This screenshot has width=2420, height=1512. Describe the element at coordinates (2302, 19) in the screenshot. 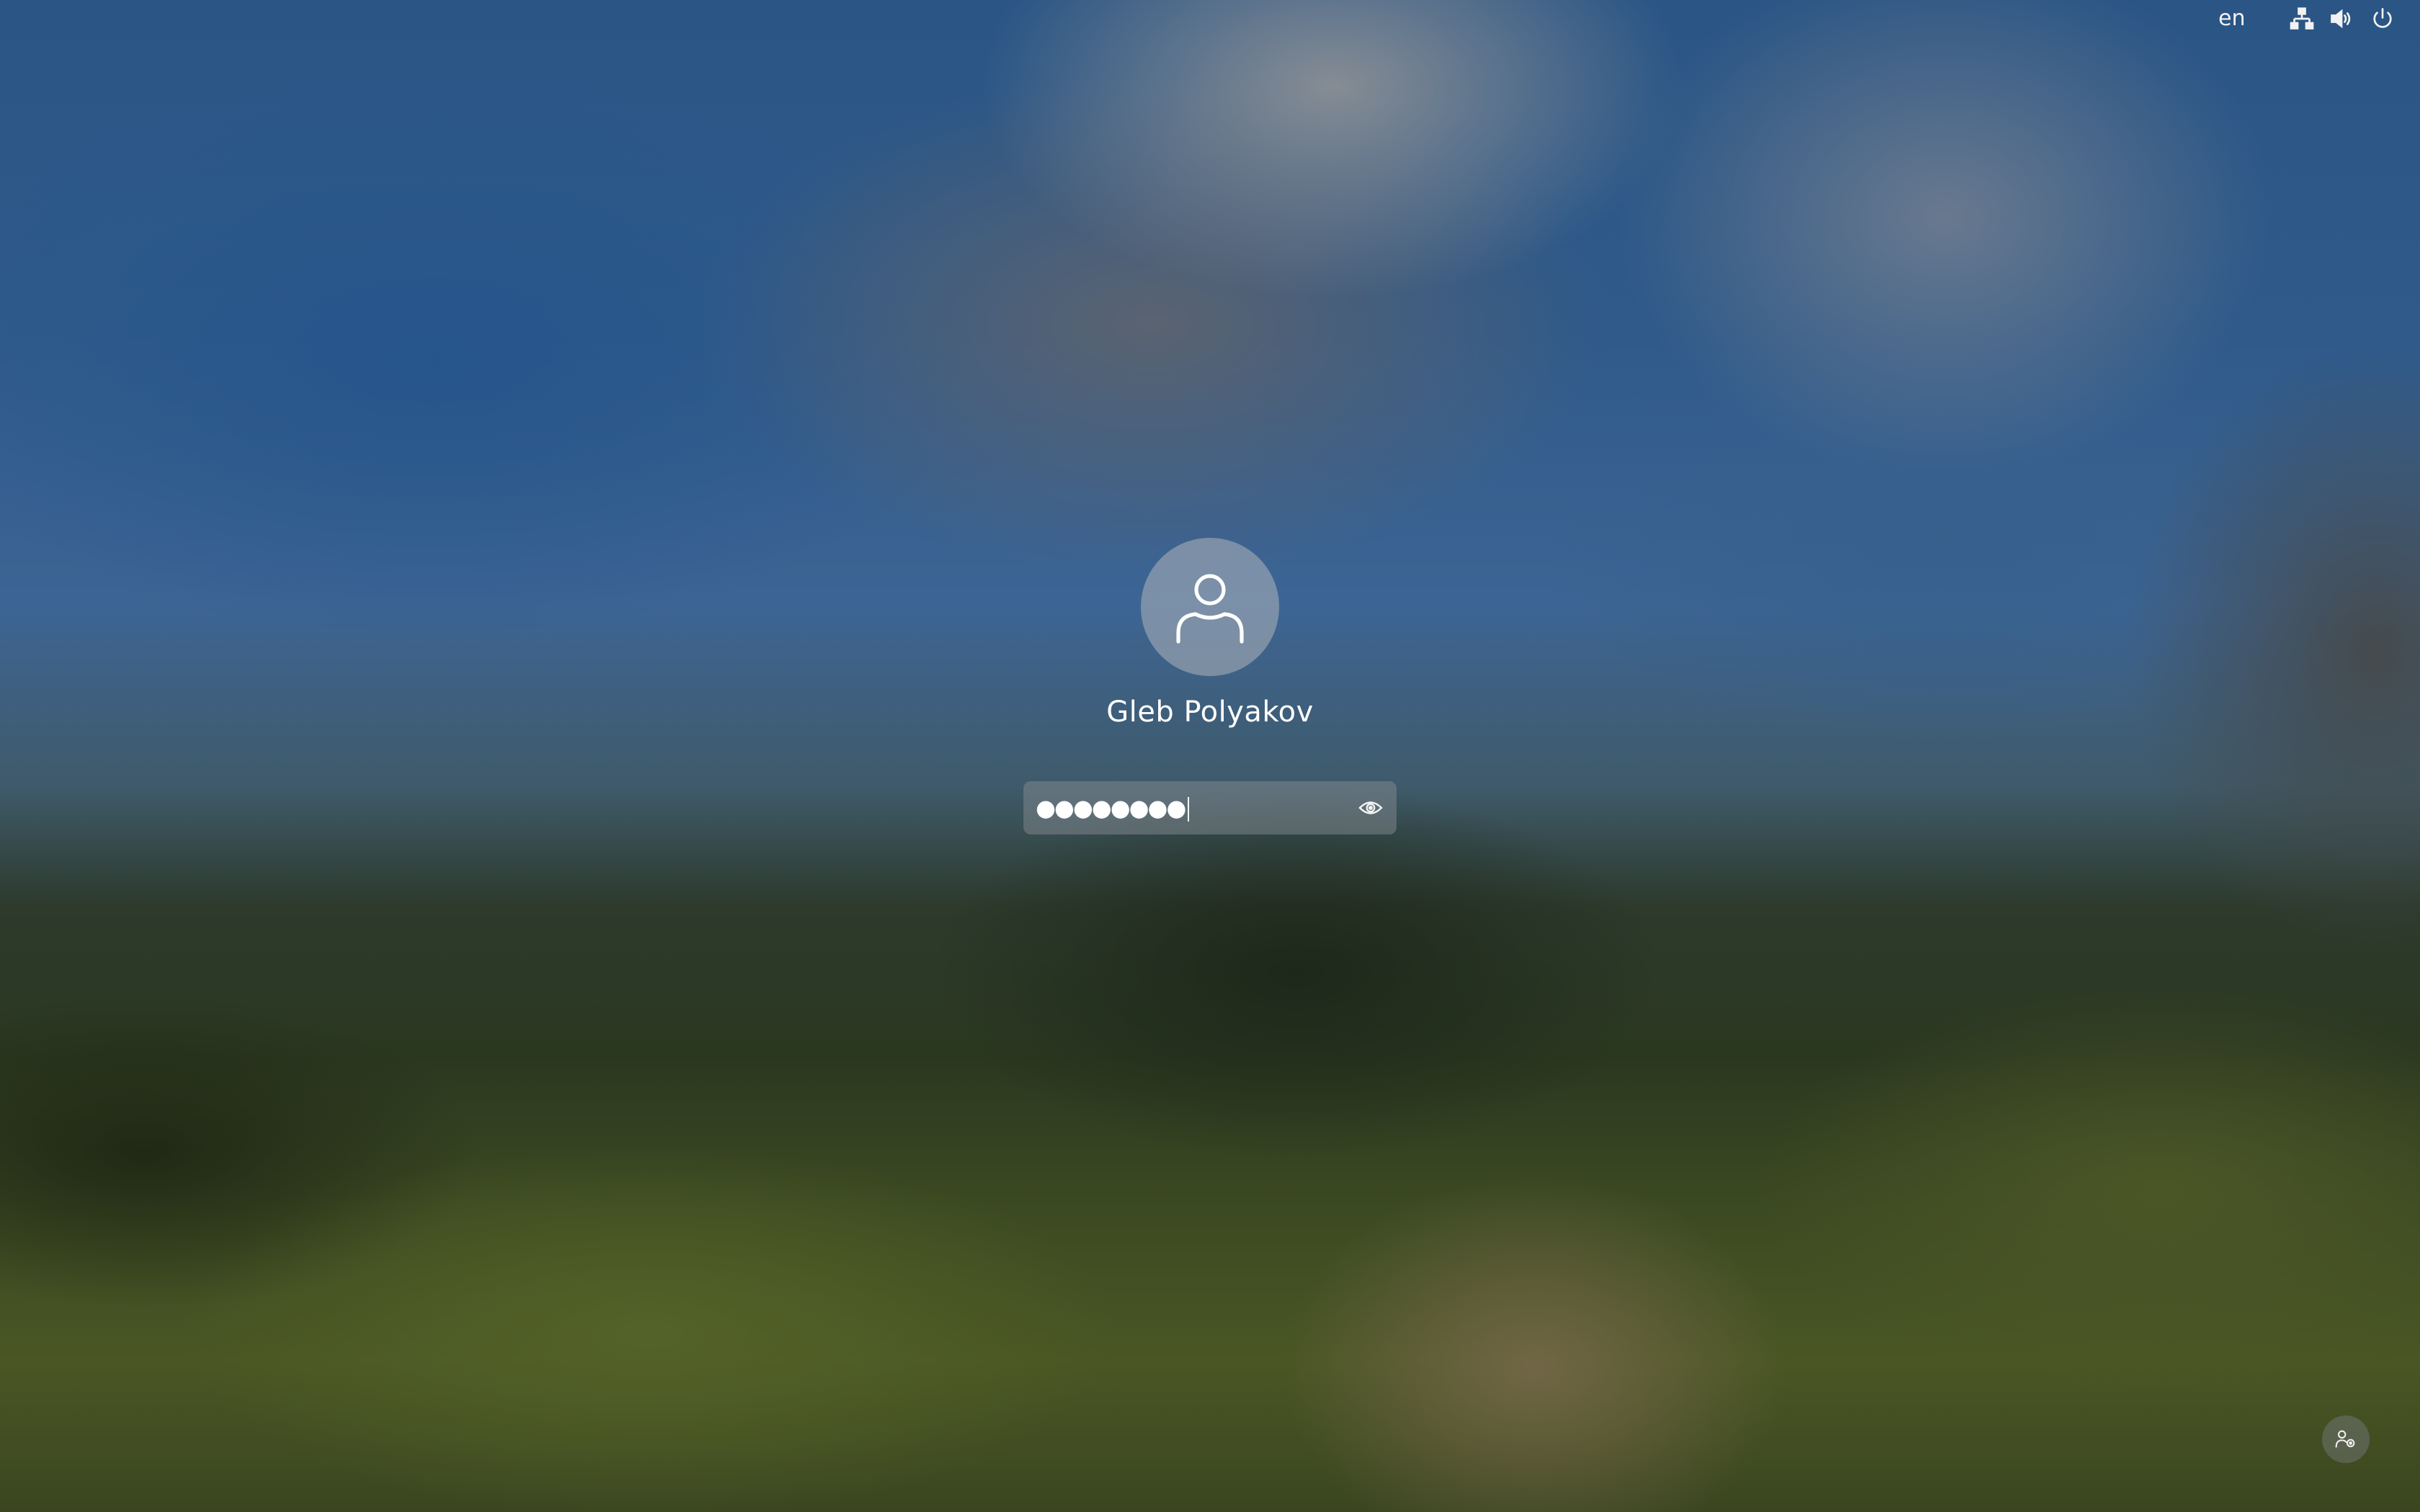

I see `network-icon` at that location.